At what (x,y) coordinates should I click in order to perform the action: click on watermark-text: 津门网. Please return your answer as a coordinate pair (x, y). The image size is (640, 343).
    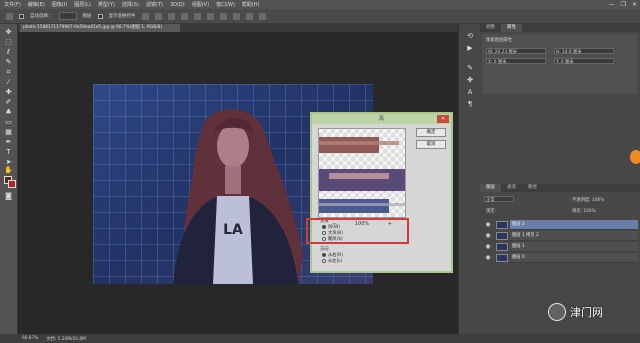
    Looking at the image, I should click on (586, 312).